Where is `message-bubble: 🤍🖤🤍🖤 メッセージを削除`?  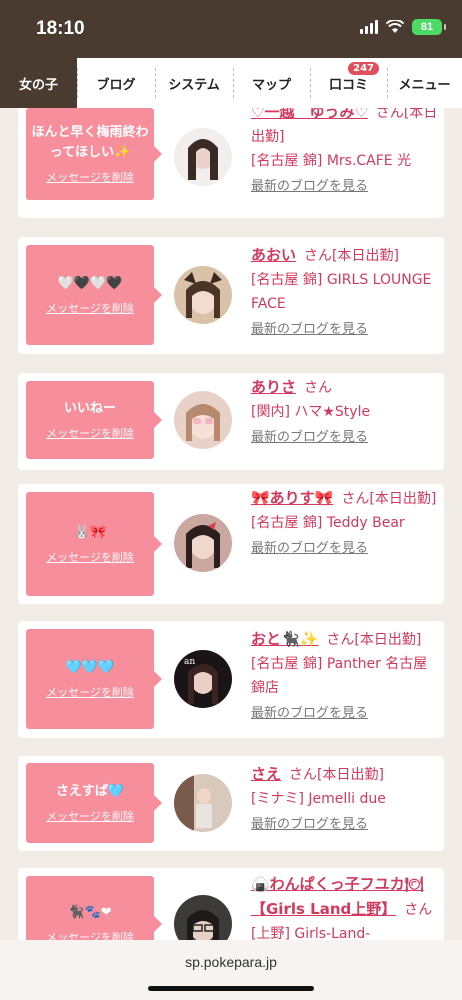 message-bubble: 🤍🖤🤍🖤 メッセージを削除 is located at coordinates (94, 295).